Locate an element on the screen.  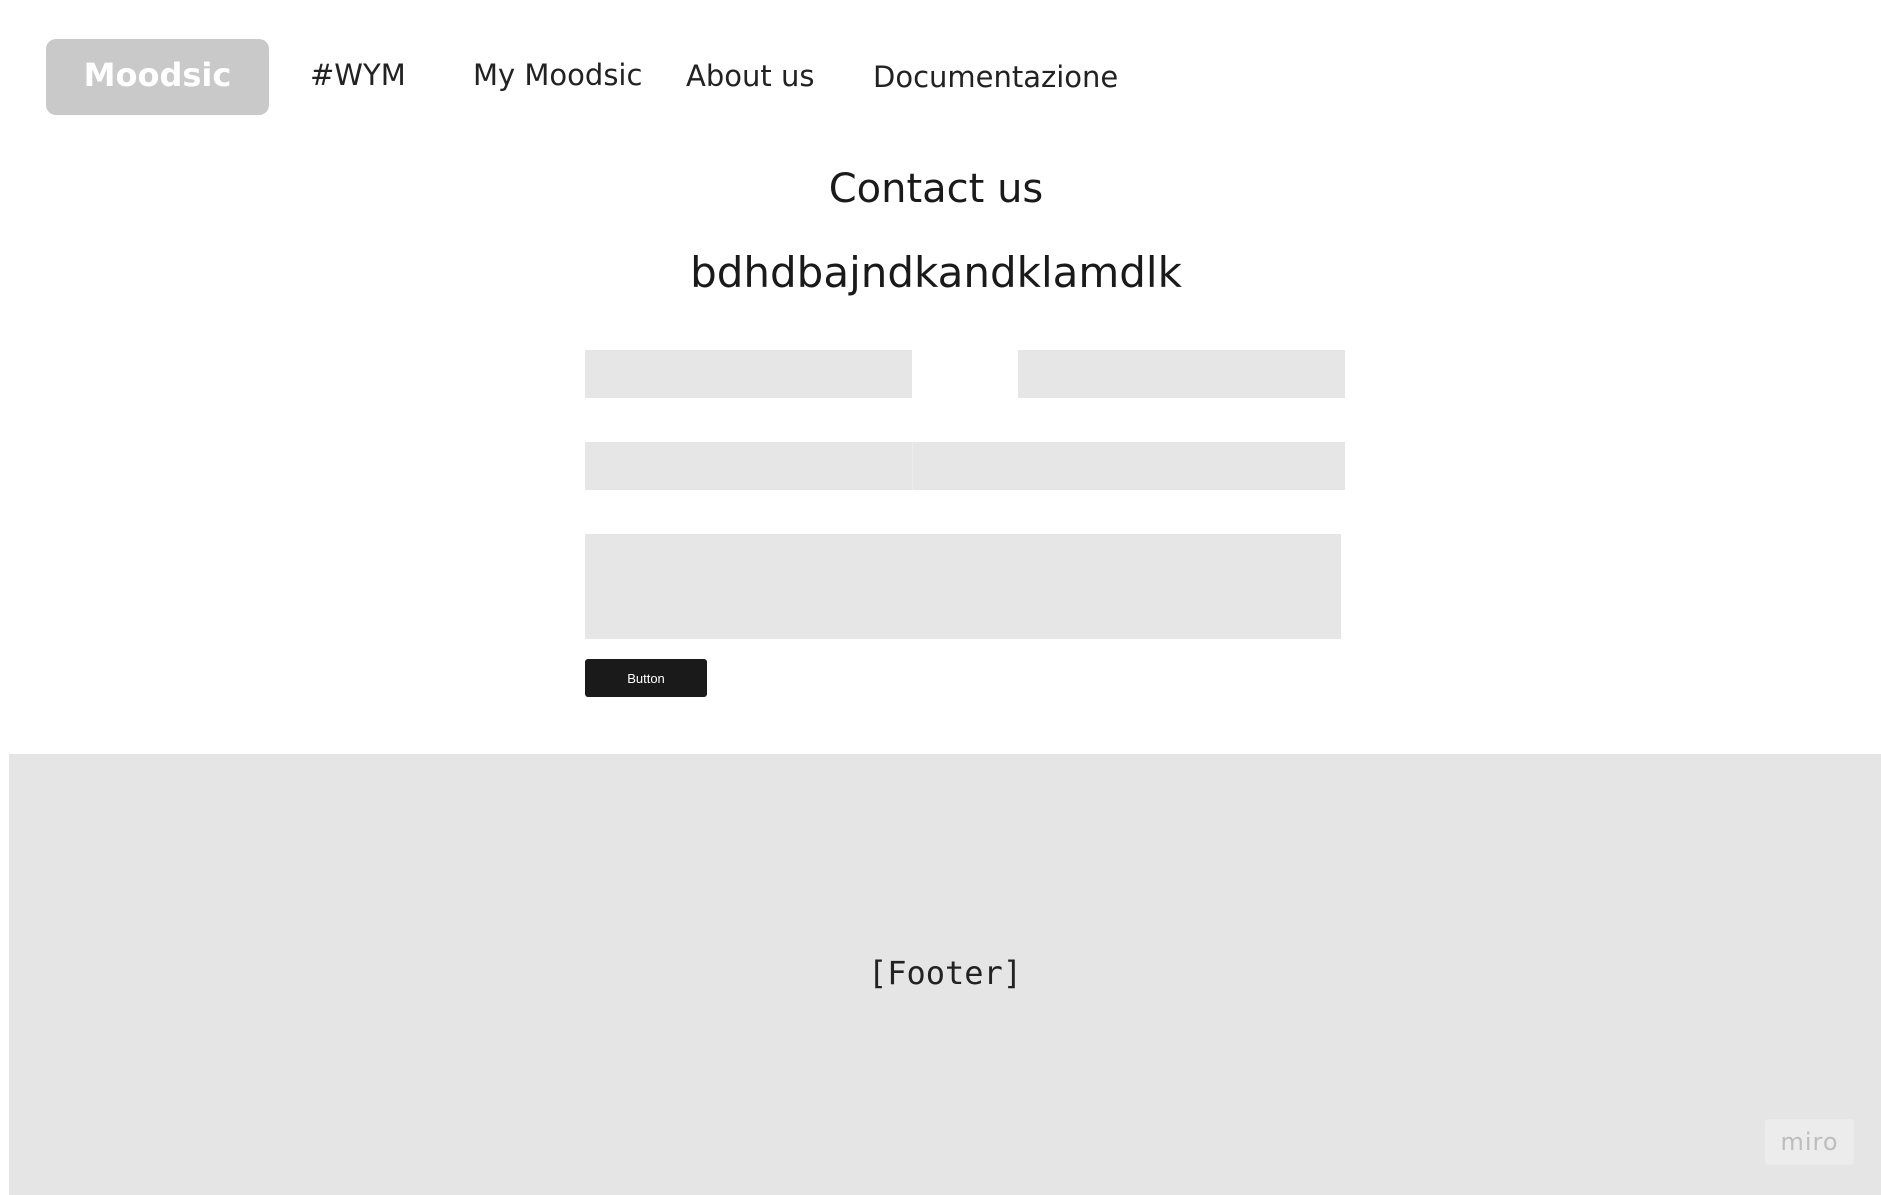
nav-link-wym: #WYM is located at coordinates (358, 75).